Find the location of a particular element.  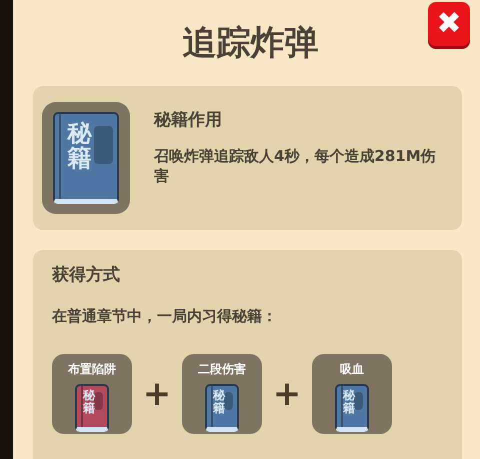

skill-label: 吸血 is located at coordinates (352, 369).